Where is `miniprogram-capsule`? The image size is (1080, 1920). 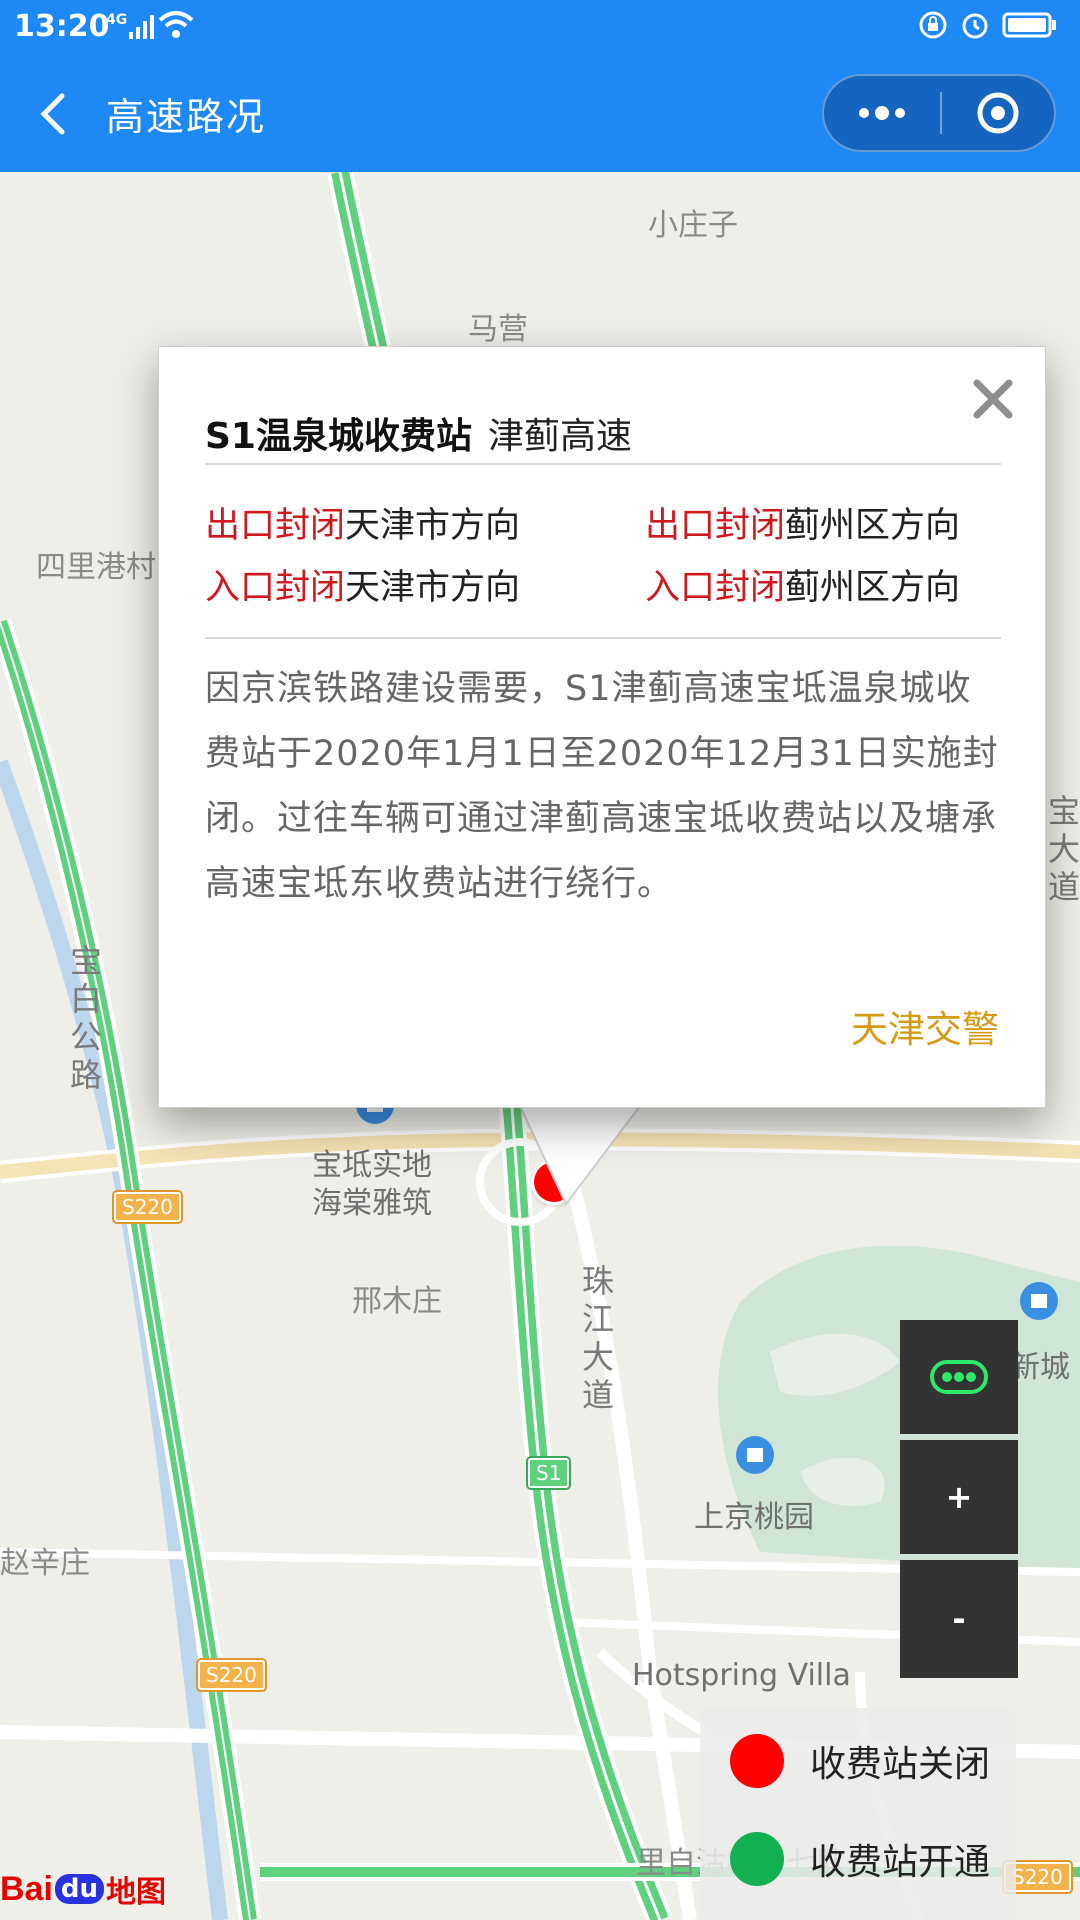 miniprogram-capsule is located at coordinates (939, 113).